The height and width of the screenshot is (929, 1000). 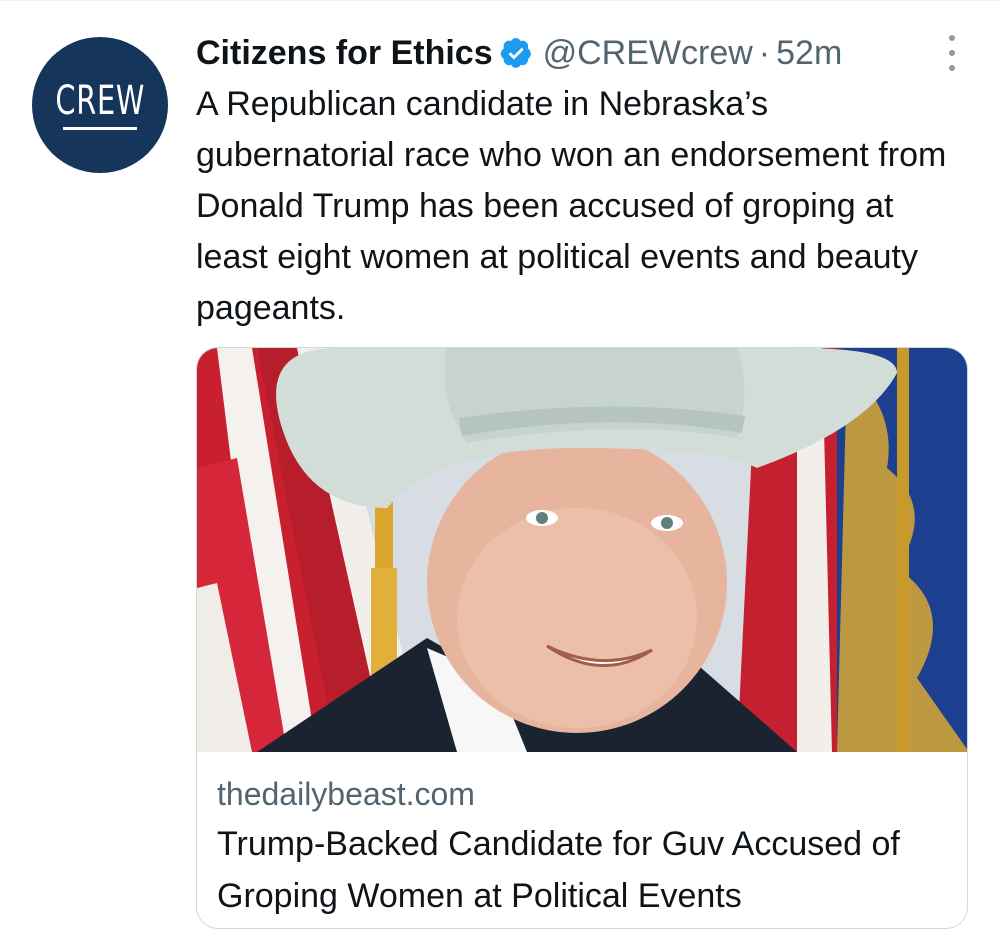 I want to click on more-options-icon, so click(x=952, y=53).